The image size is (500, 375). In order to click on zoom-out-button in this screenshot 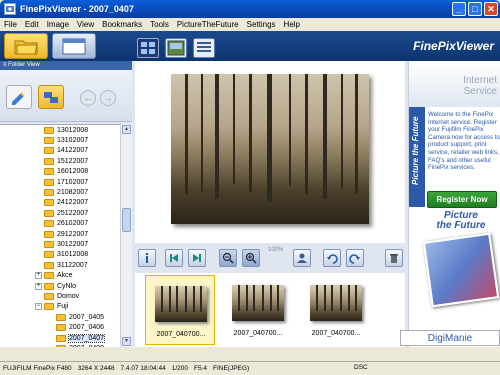, I will do `click(228, 258)`.